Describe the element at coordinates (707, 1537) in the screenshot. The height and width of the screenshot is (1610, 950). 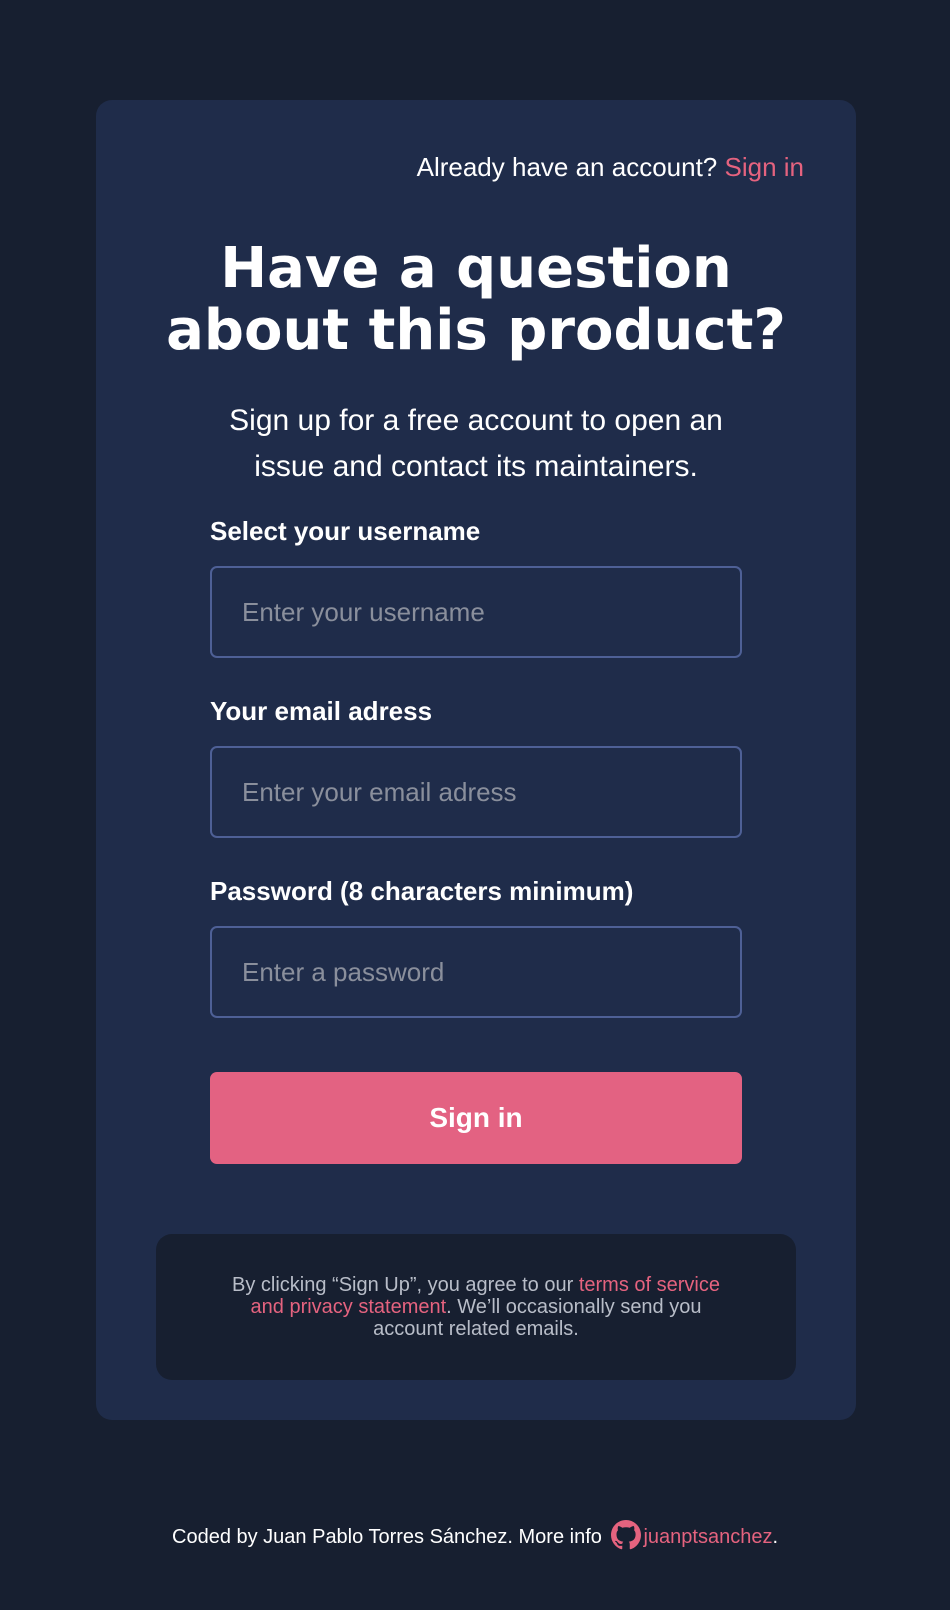
I see `github-profile-link: juanptsanchez` at that location.